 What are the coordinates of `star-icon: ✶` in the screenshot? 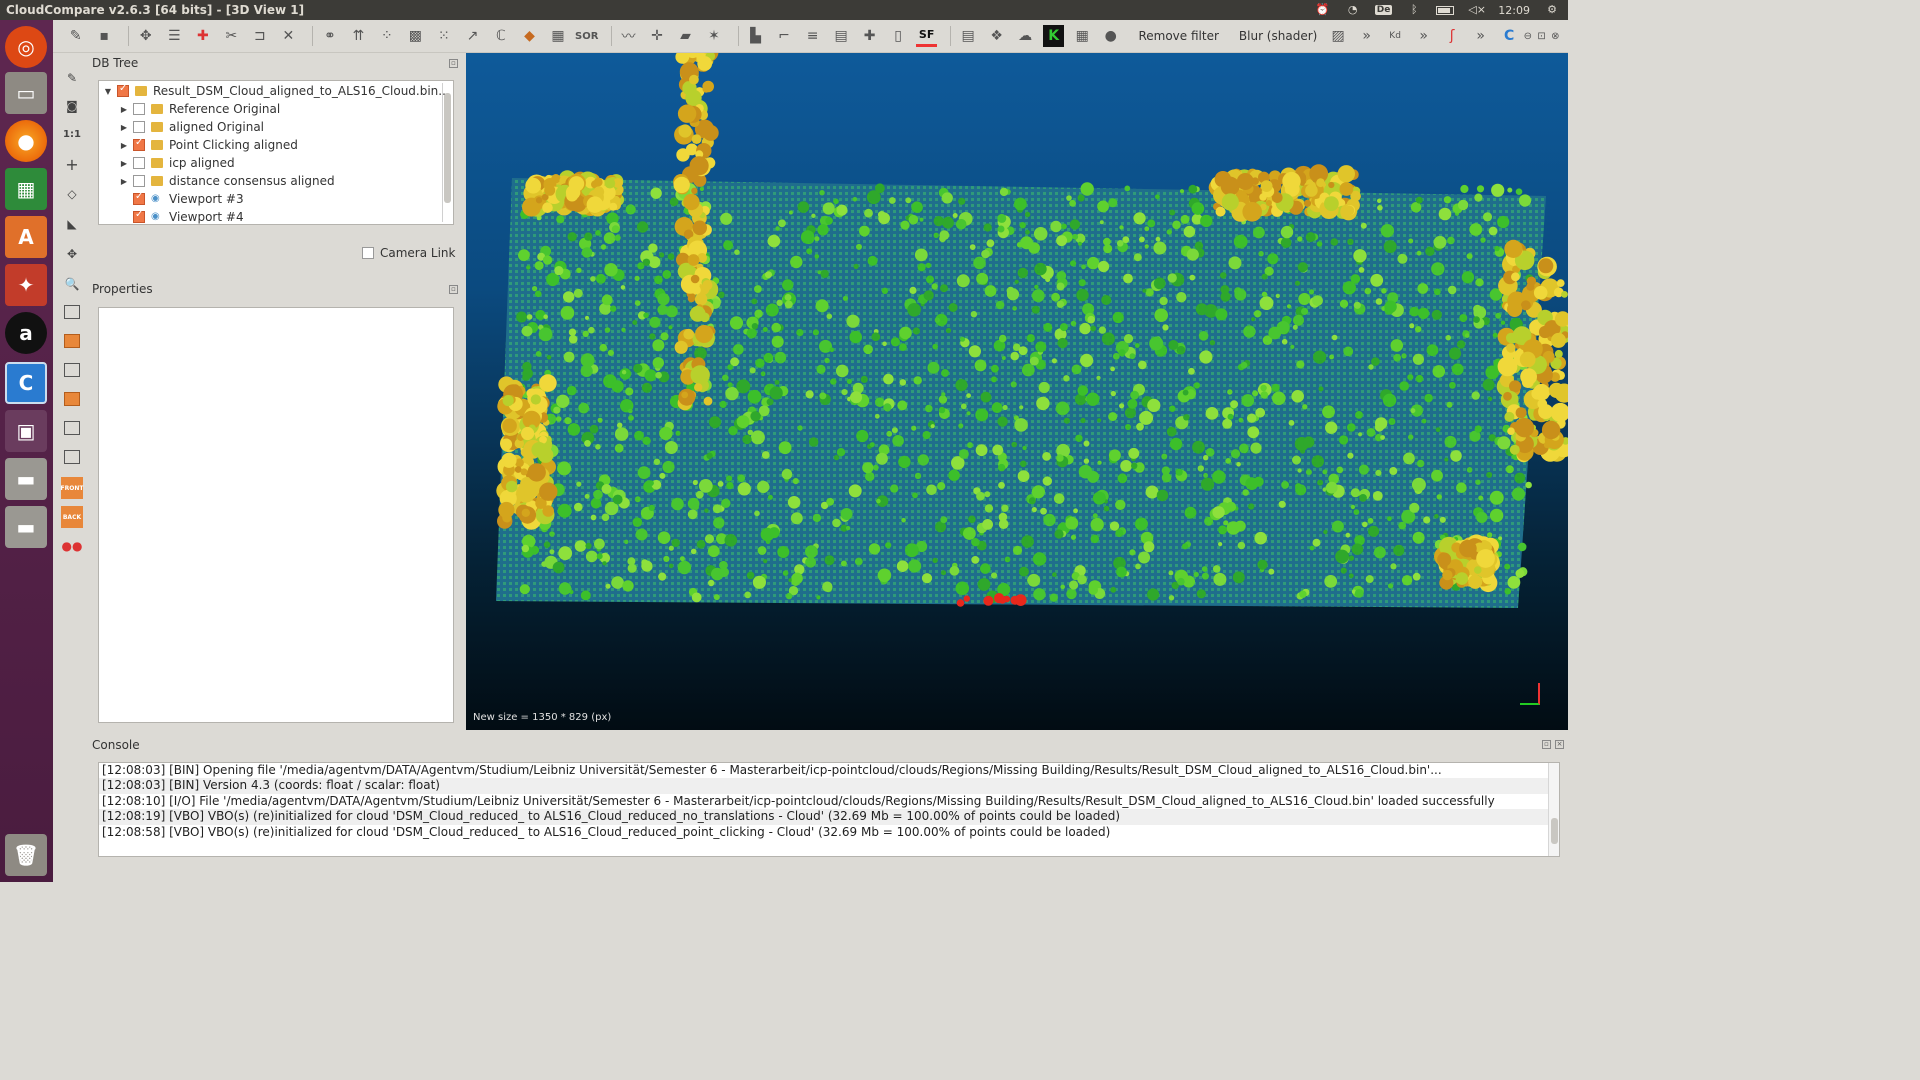 It's located at (714, 36).